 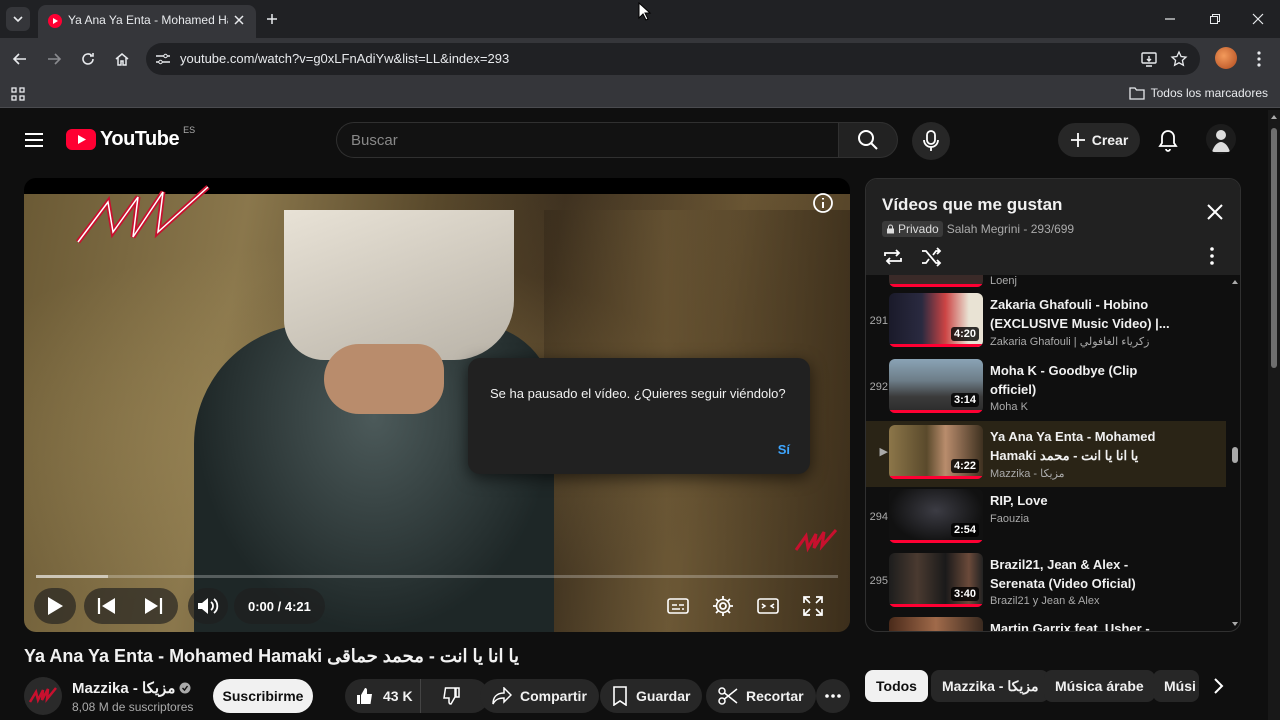 What do you see at coordinates (131, 606) in the screenshot?
I see `prev-next-controls` at bounding box center [131, 606].